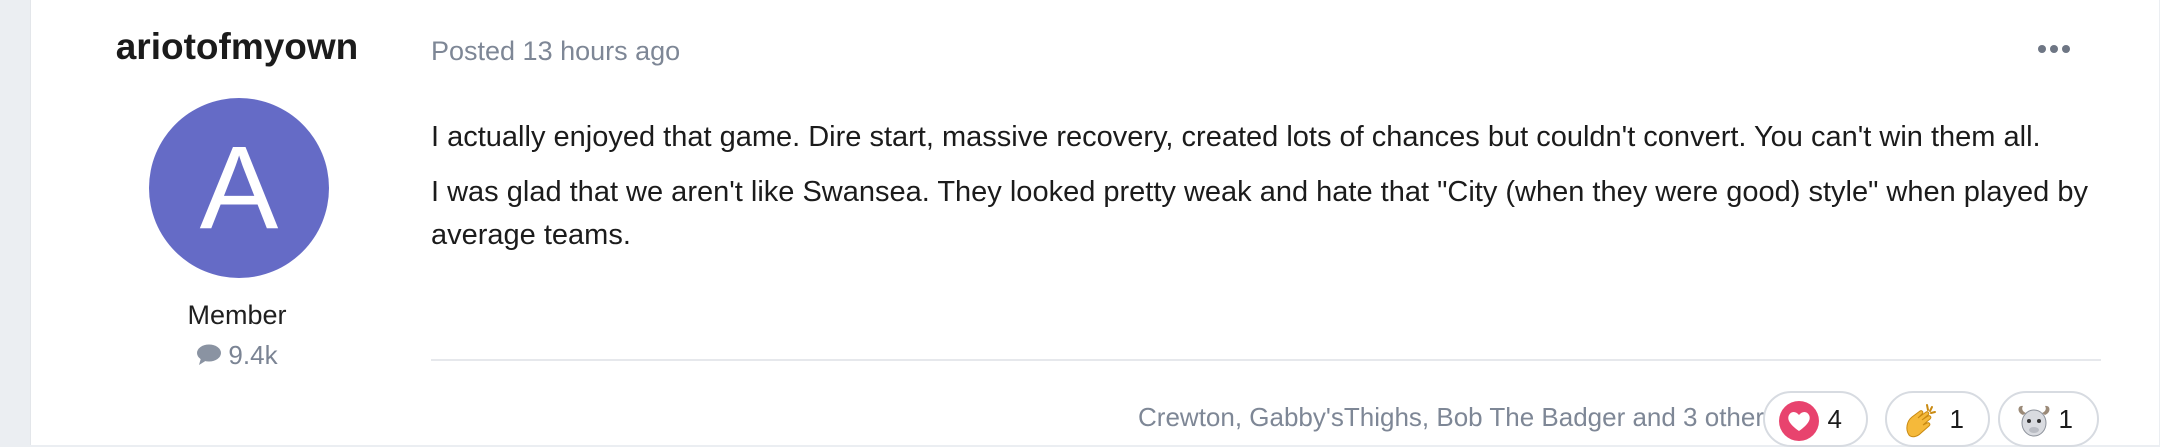 The width and height of the screenshot is (2160, 447). Describe the element at coordinates (237, 315) in the screenshot. I see `member-title: Member` at that location.